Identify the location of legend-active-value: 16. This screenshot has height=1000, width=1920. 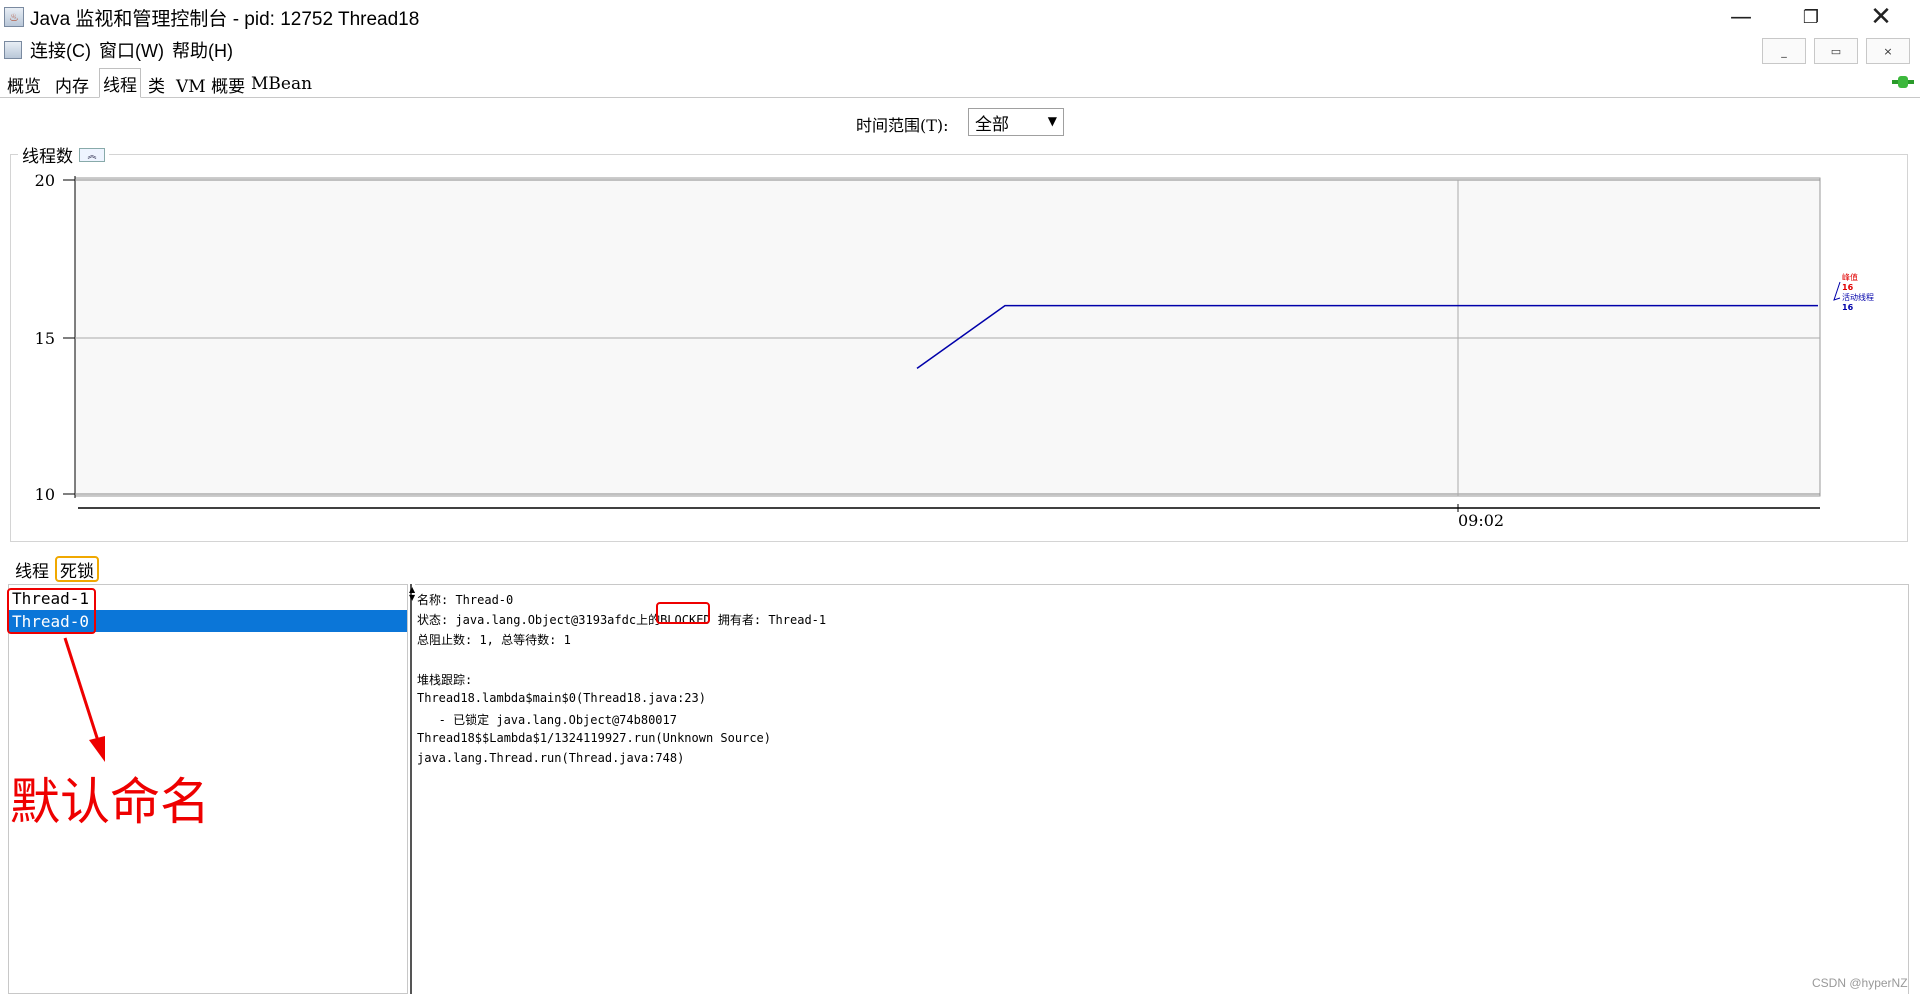
(1848, 307).